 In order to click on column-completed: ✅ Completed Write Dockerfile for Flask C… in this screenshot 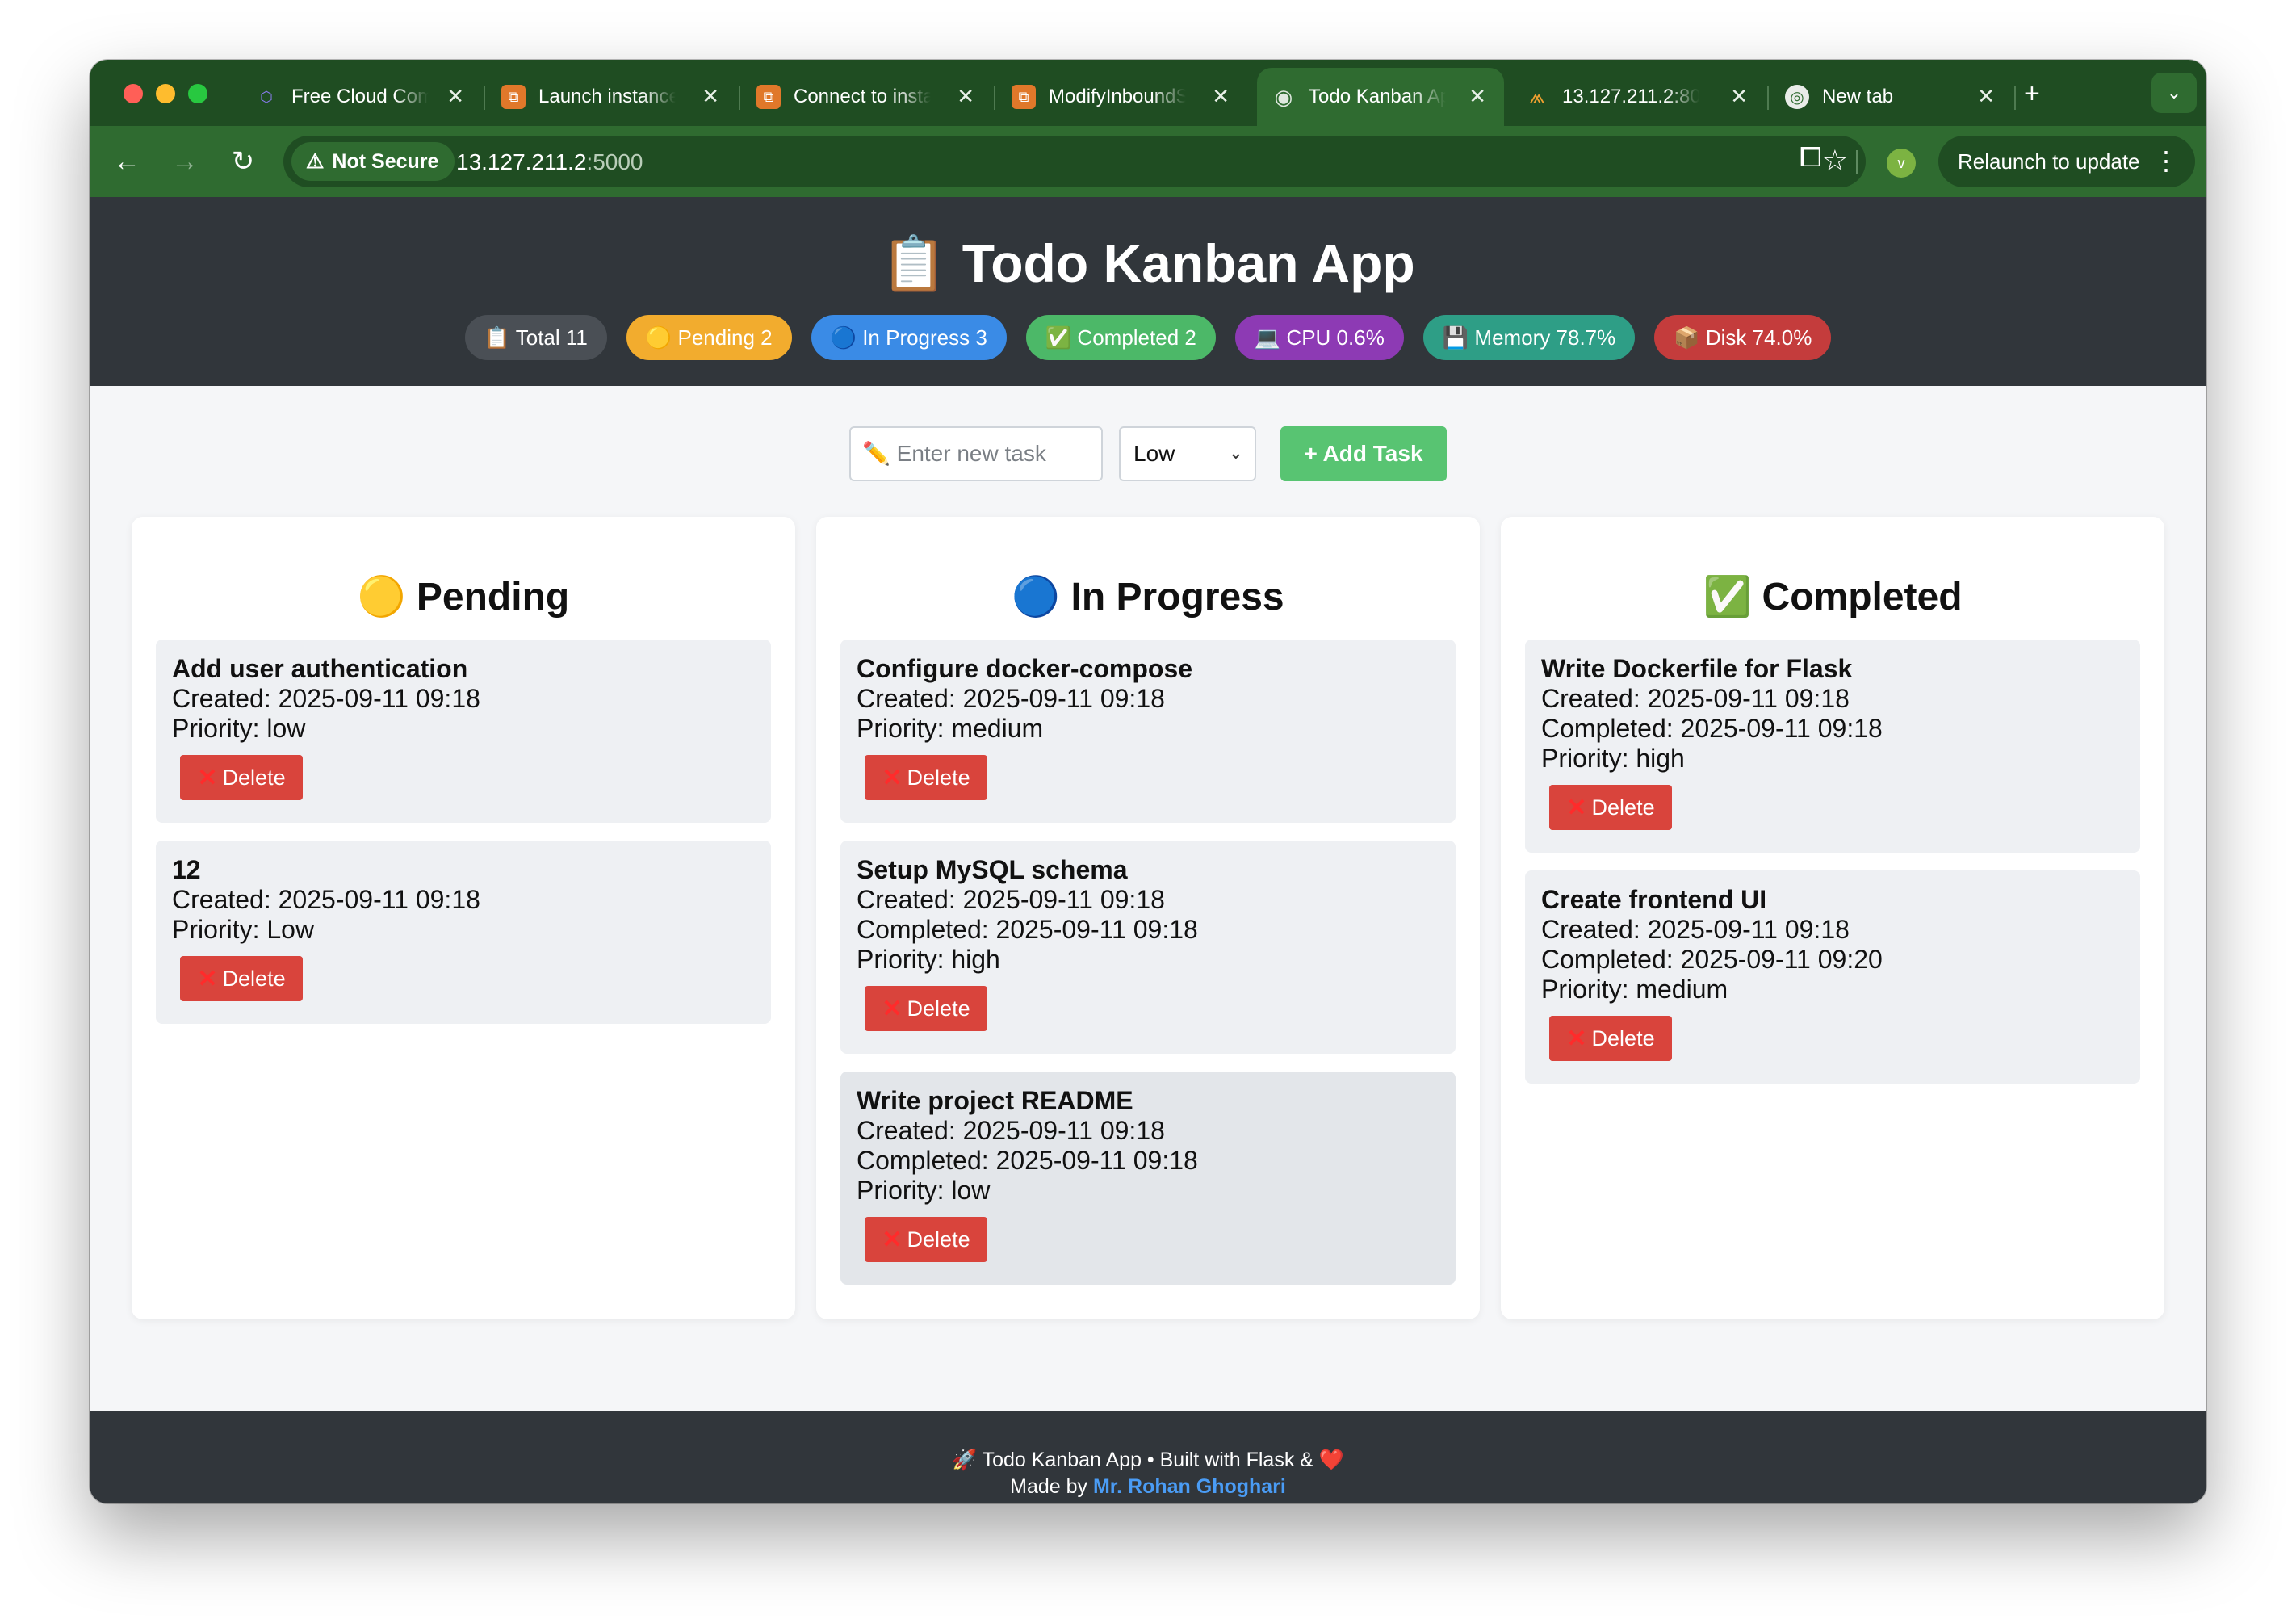, I will do `click(1832, 918)`.